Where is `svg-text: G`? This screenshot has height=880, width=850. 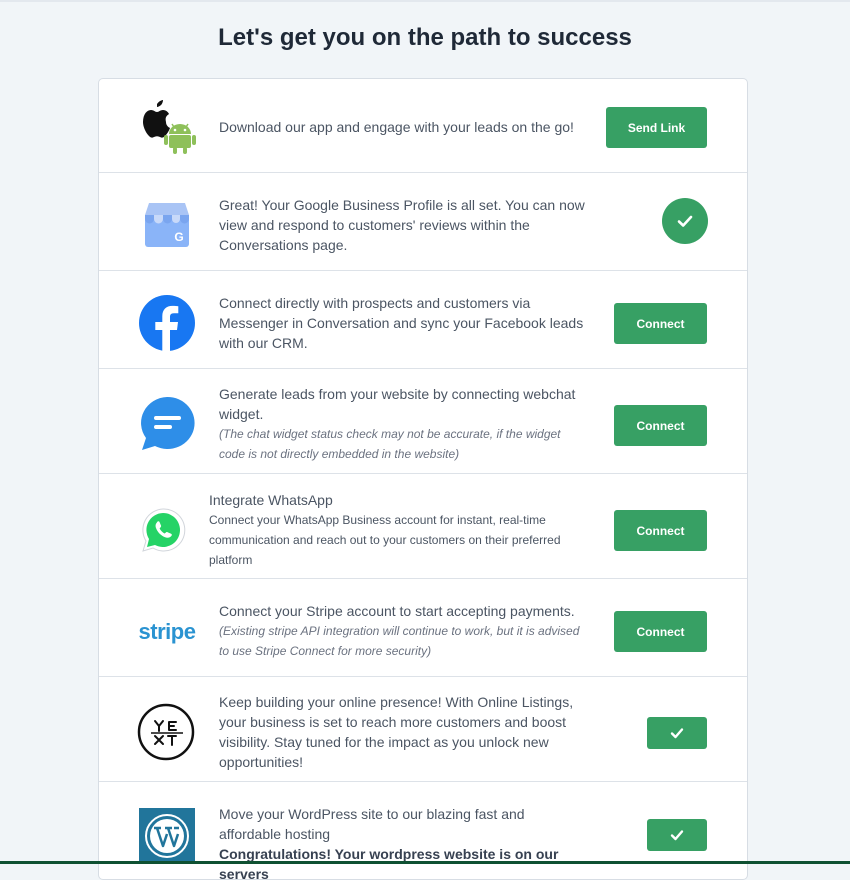
svg-text: G is located at coordinates (178, 237).